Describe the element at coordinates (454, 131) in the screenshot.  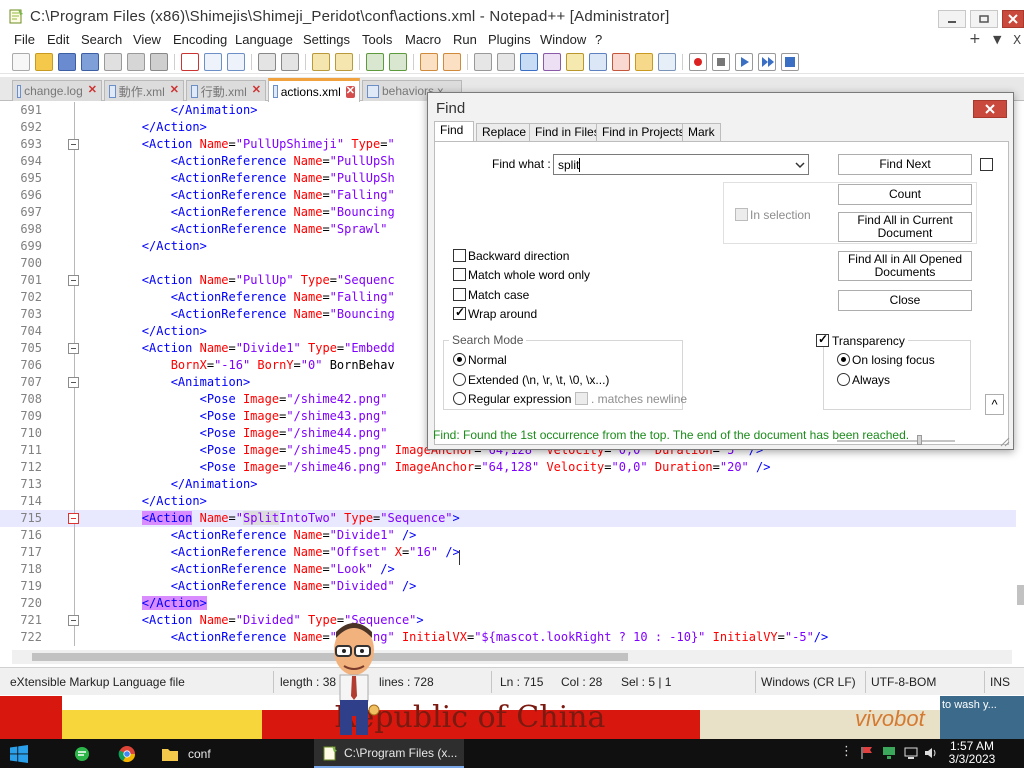
I see `tab-find: Find` at that location.